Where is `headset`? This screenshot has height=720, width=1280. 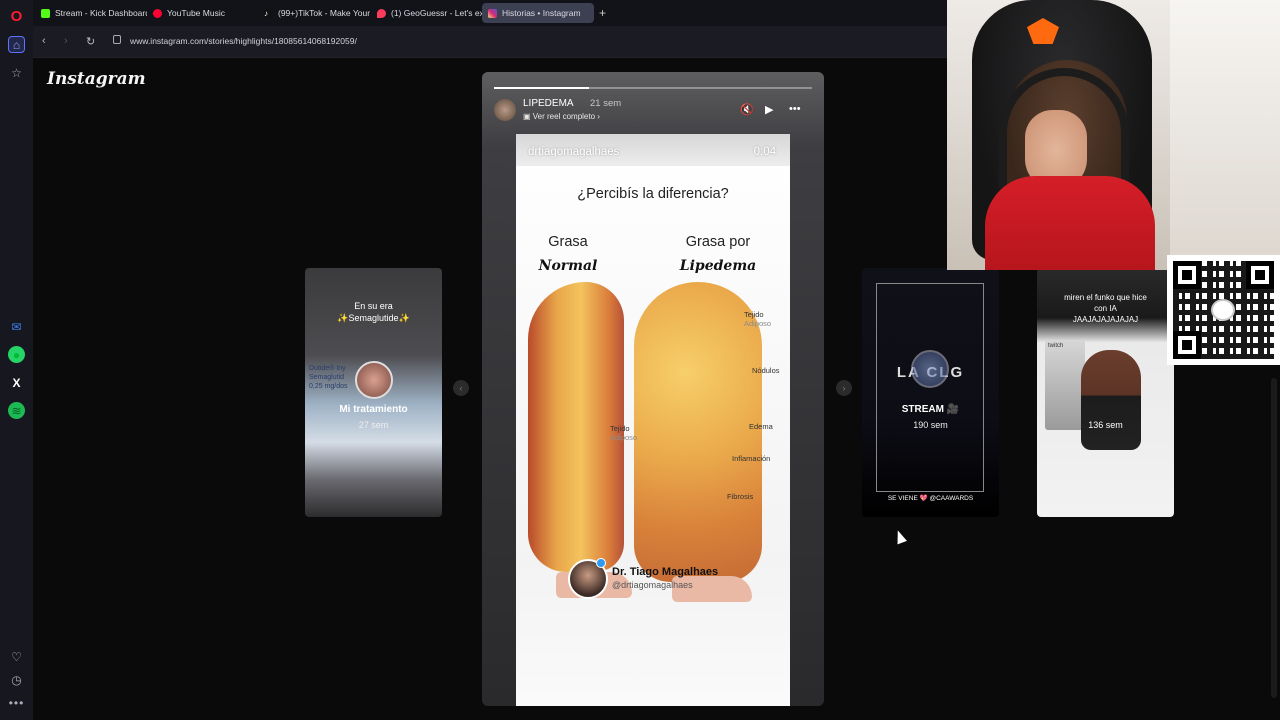
headset is located at coordinates (1064, 128).